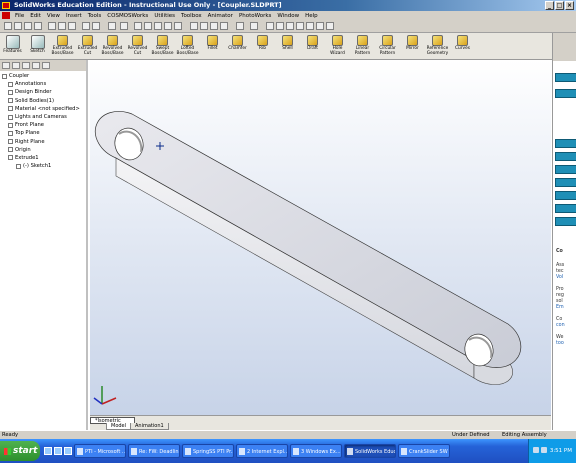  I want to click on dimxpert-tab-icon, so click(36, 65).